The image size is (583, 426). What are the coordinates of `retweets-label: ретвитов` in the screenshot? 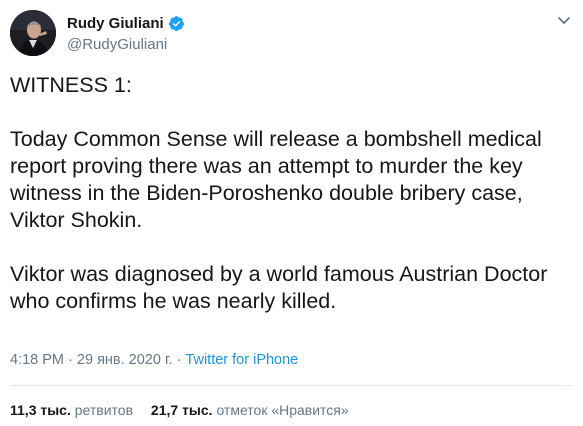 It's located at (104, 410).